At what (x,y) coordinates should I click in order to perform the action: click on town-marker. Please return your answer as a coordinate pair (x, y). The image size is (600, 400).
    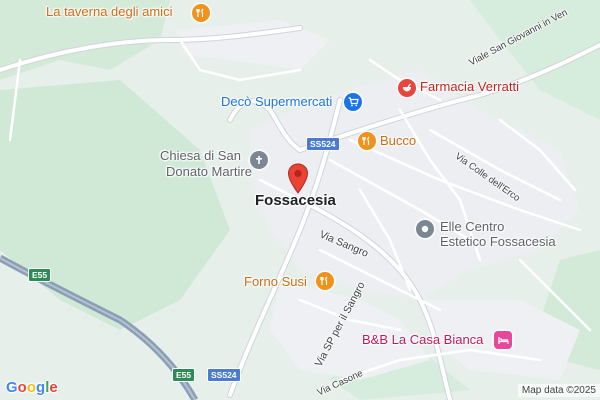
    Looking at the image, I should click on (298, 179).